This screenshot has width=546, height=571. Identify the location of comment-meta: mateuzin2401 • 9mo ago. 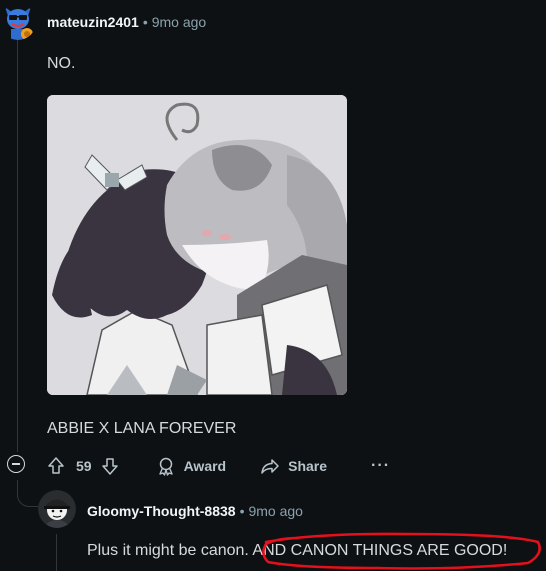
(126, 22).